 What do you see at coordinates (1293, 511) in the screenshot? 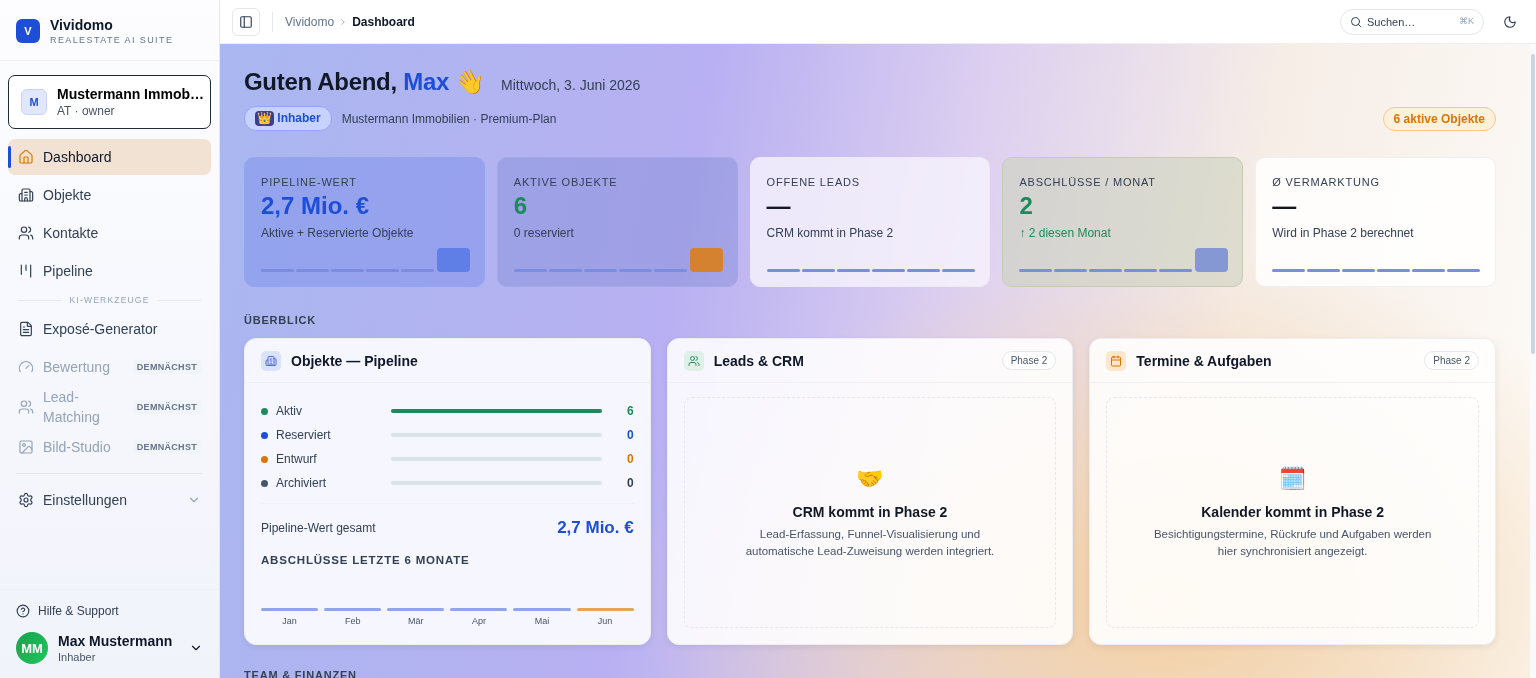
I see `empty-heading: Kalender kommt in Phase 2` at bounding box center [1293, 511].